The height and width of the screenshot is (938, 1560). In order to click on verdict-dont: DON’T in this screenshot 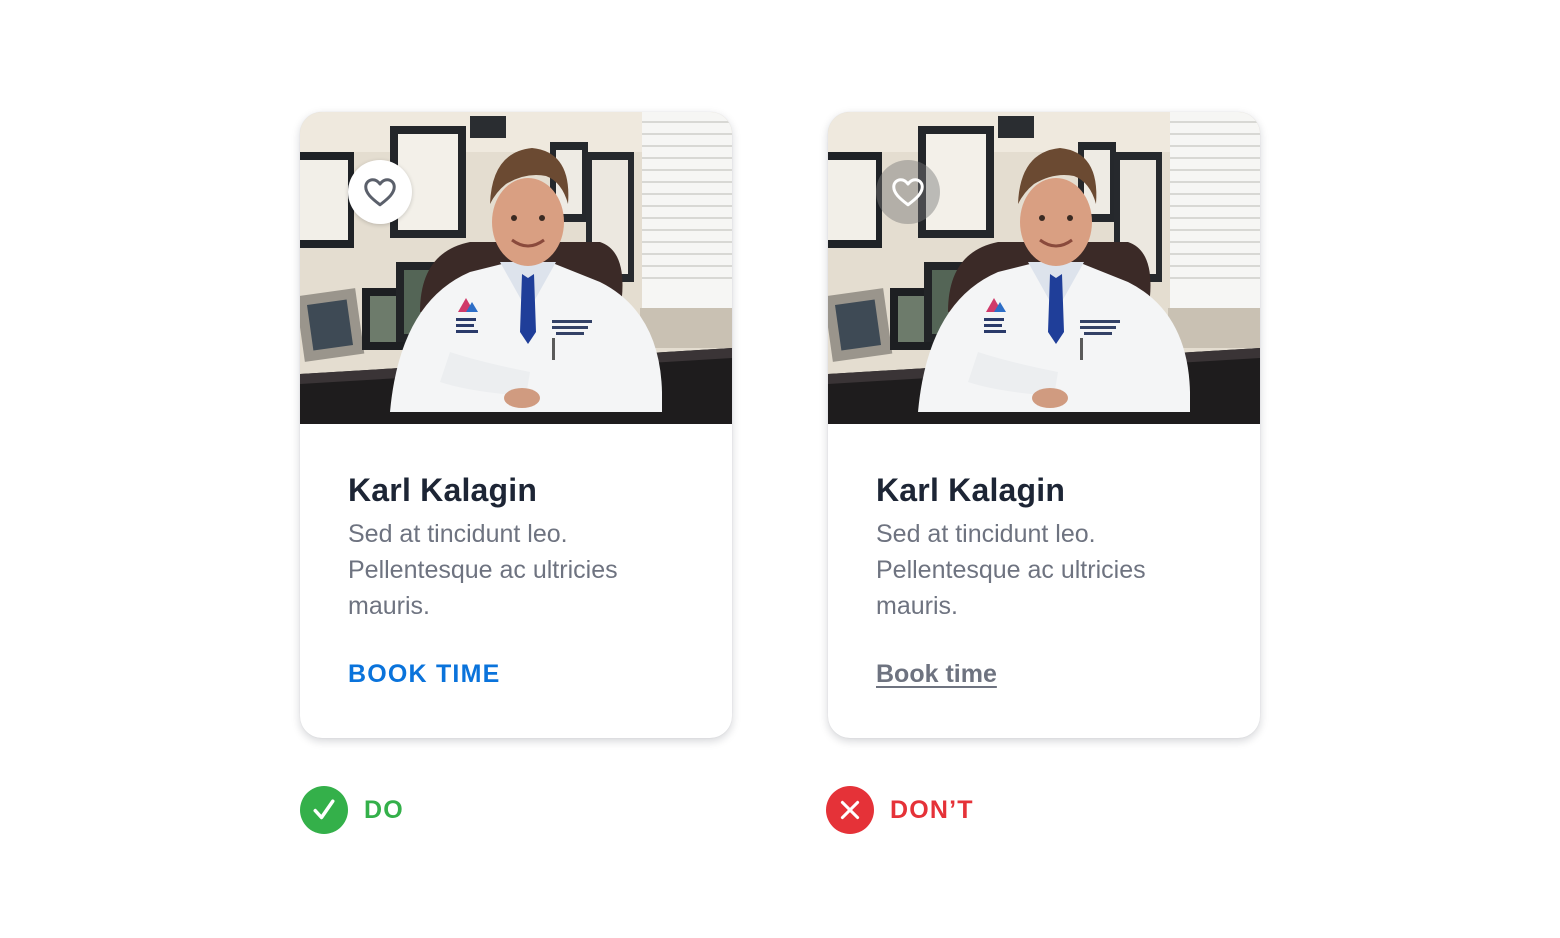, I will do `click(900, 810)`.